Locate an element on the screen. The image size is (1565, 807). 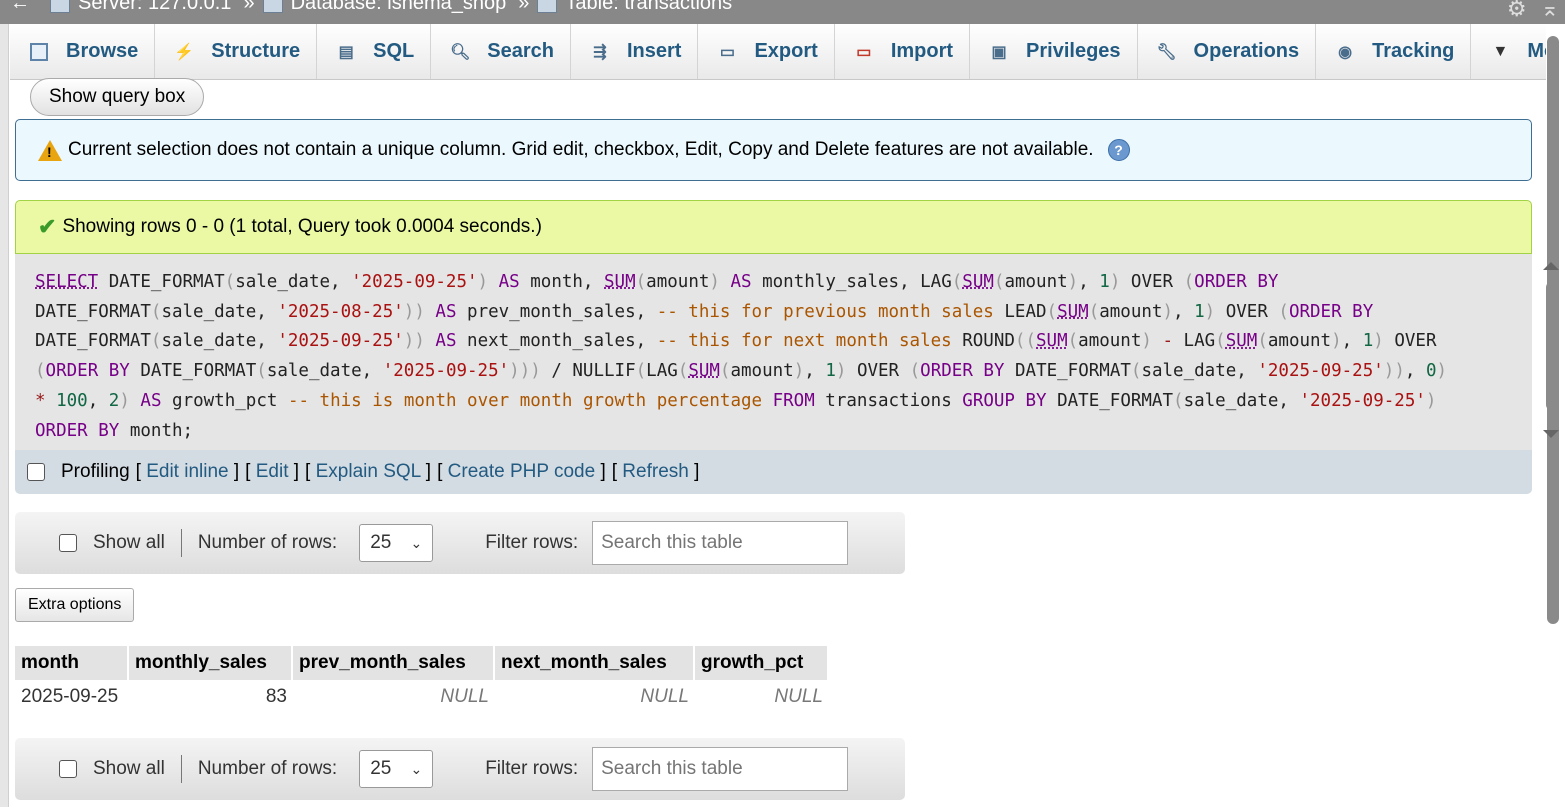
tab-label: Privileges is located at coordinates (1073, 51).